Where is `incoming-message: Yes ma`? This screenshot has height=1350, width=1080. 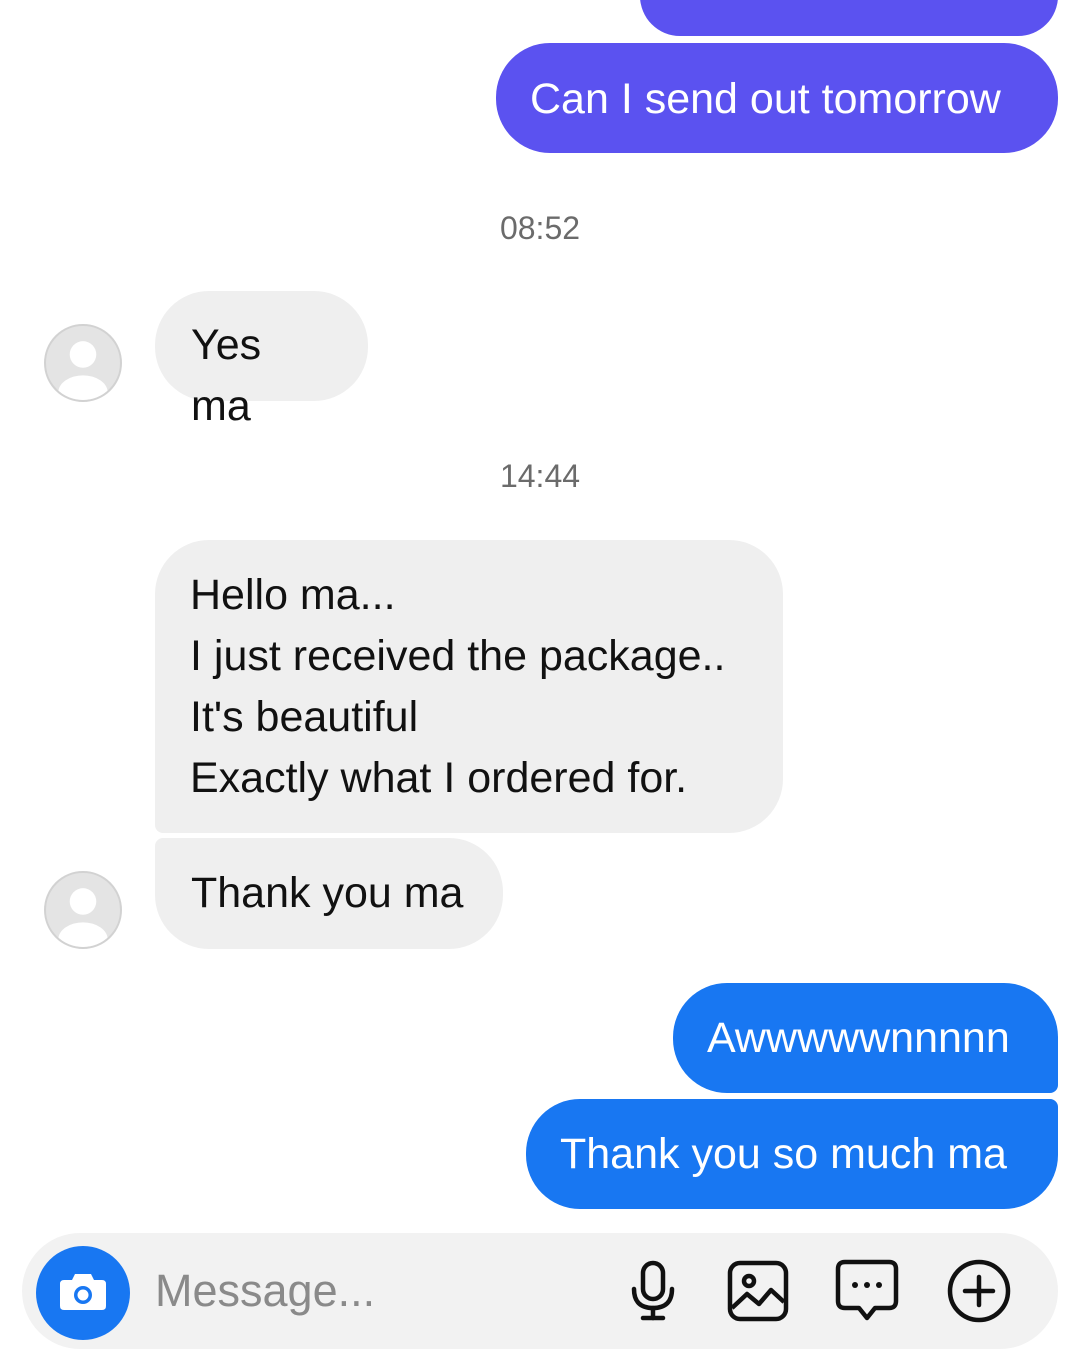
incoming-message: Yes ma is located at coordinates (261, 360).